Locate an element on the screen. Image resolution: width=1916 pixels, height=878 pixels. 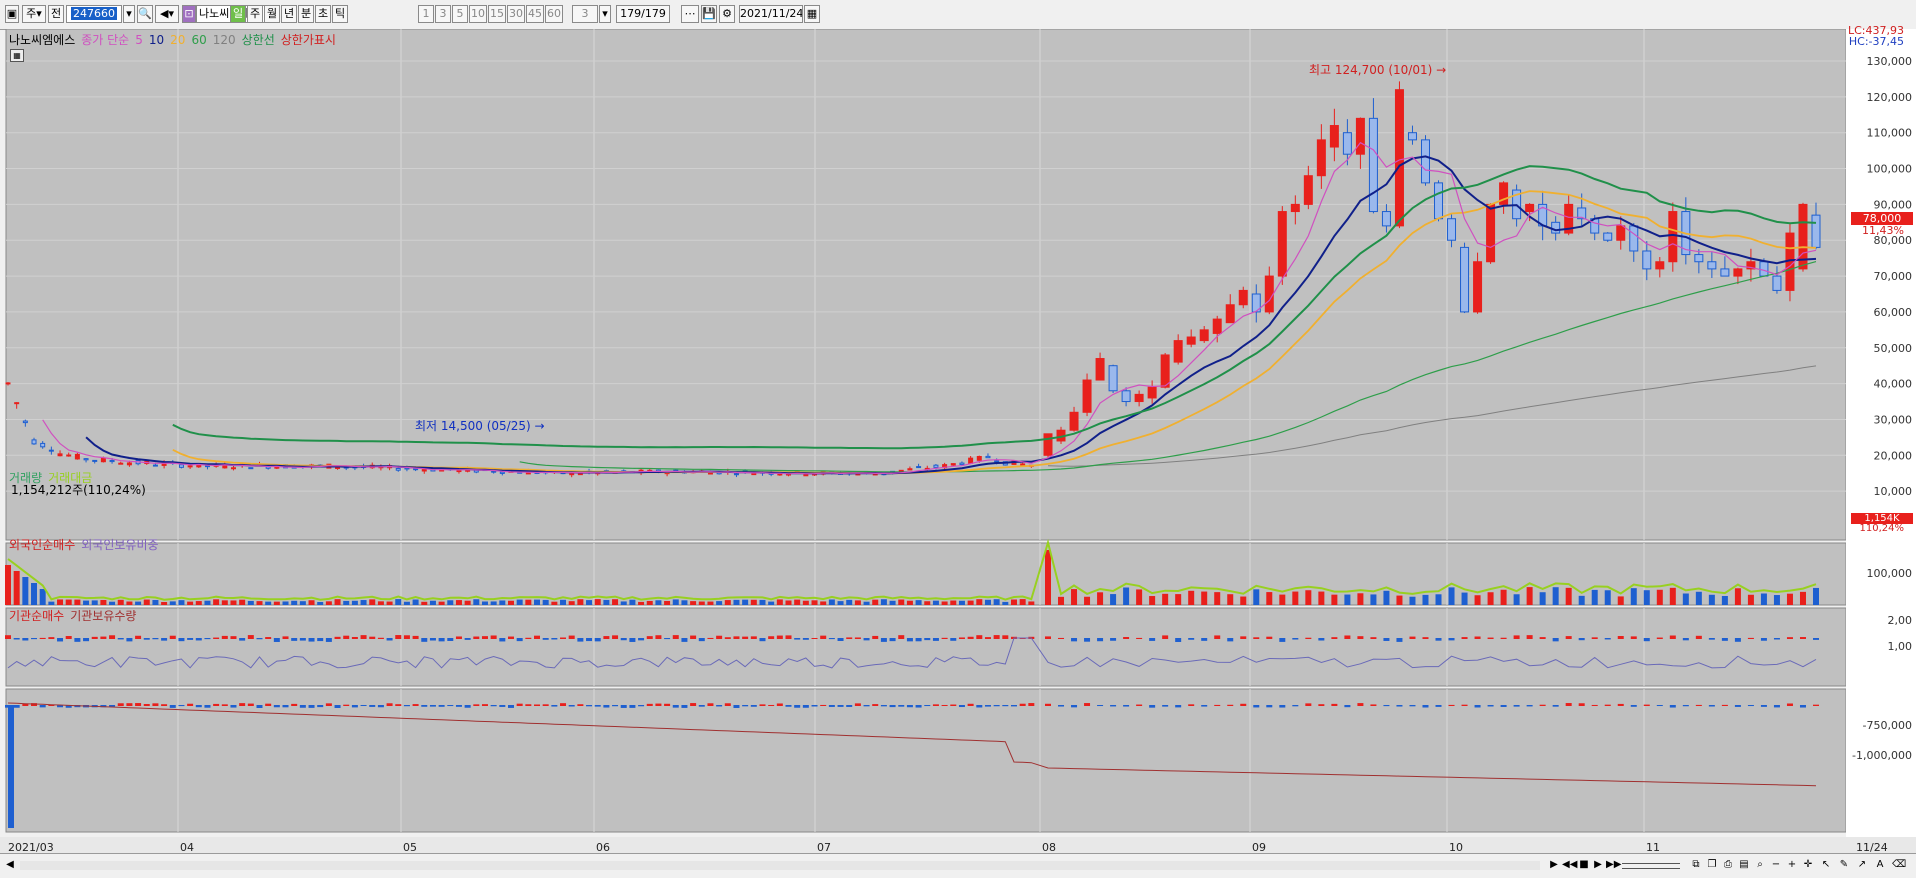
fast-forward-icon: ▶▶ is located at coordinates (1613, 865).